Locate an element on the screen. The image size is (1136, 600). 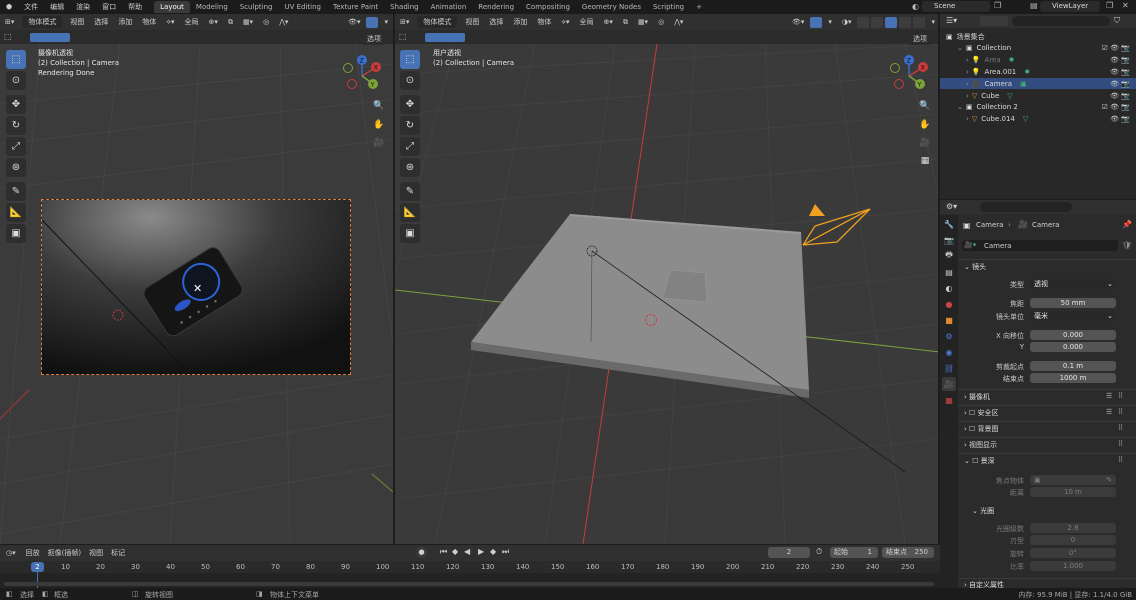
outliner-row-cube: › ▽ Cube ▽ 👁 📷 is located at coordinates (1038, 95).